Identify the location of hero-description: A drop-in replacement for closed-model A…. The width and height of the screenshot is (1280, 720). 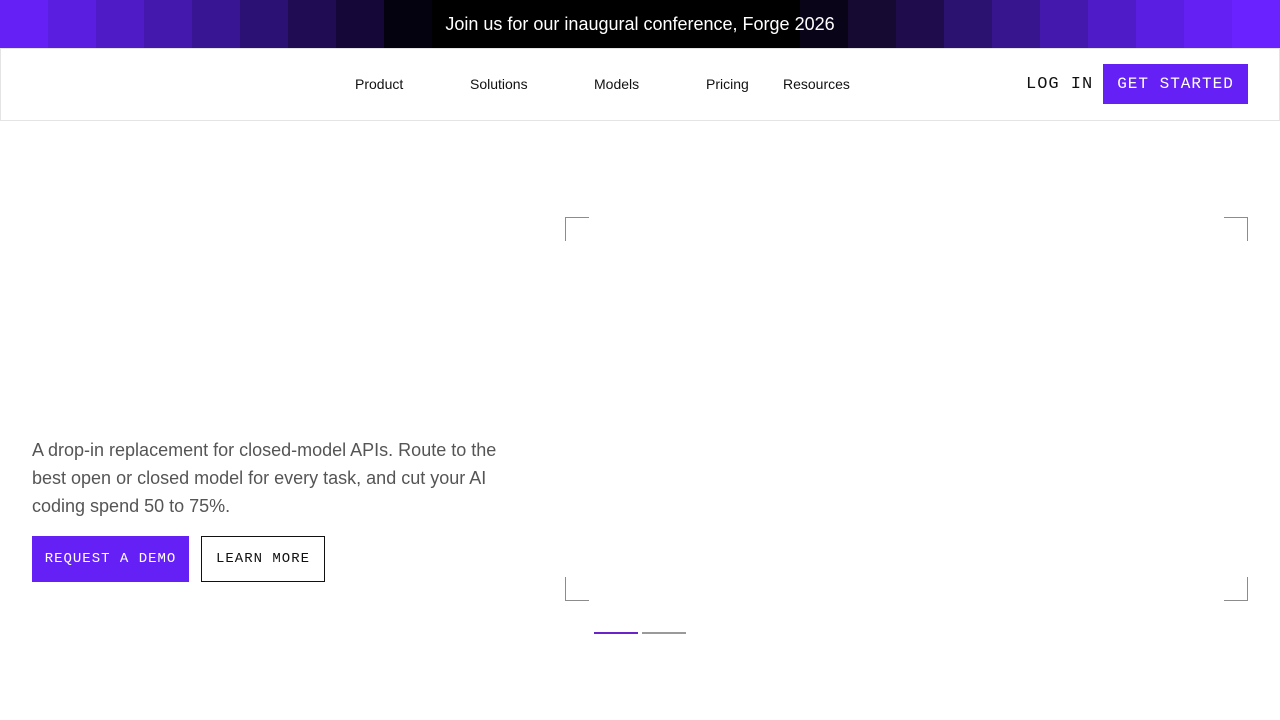
(264, 478).